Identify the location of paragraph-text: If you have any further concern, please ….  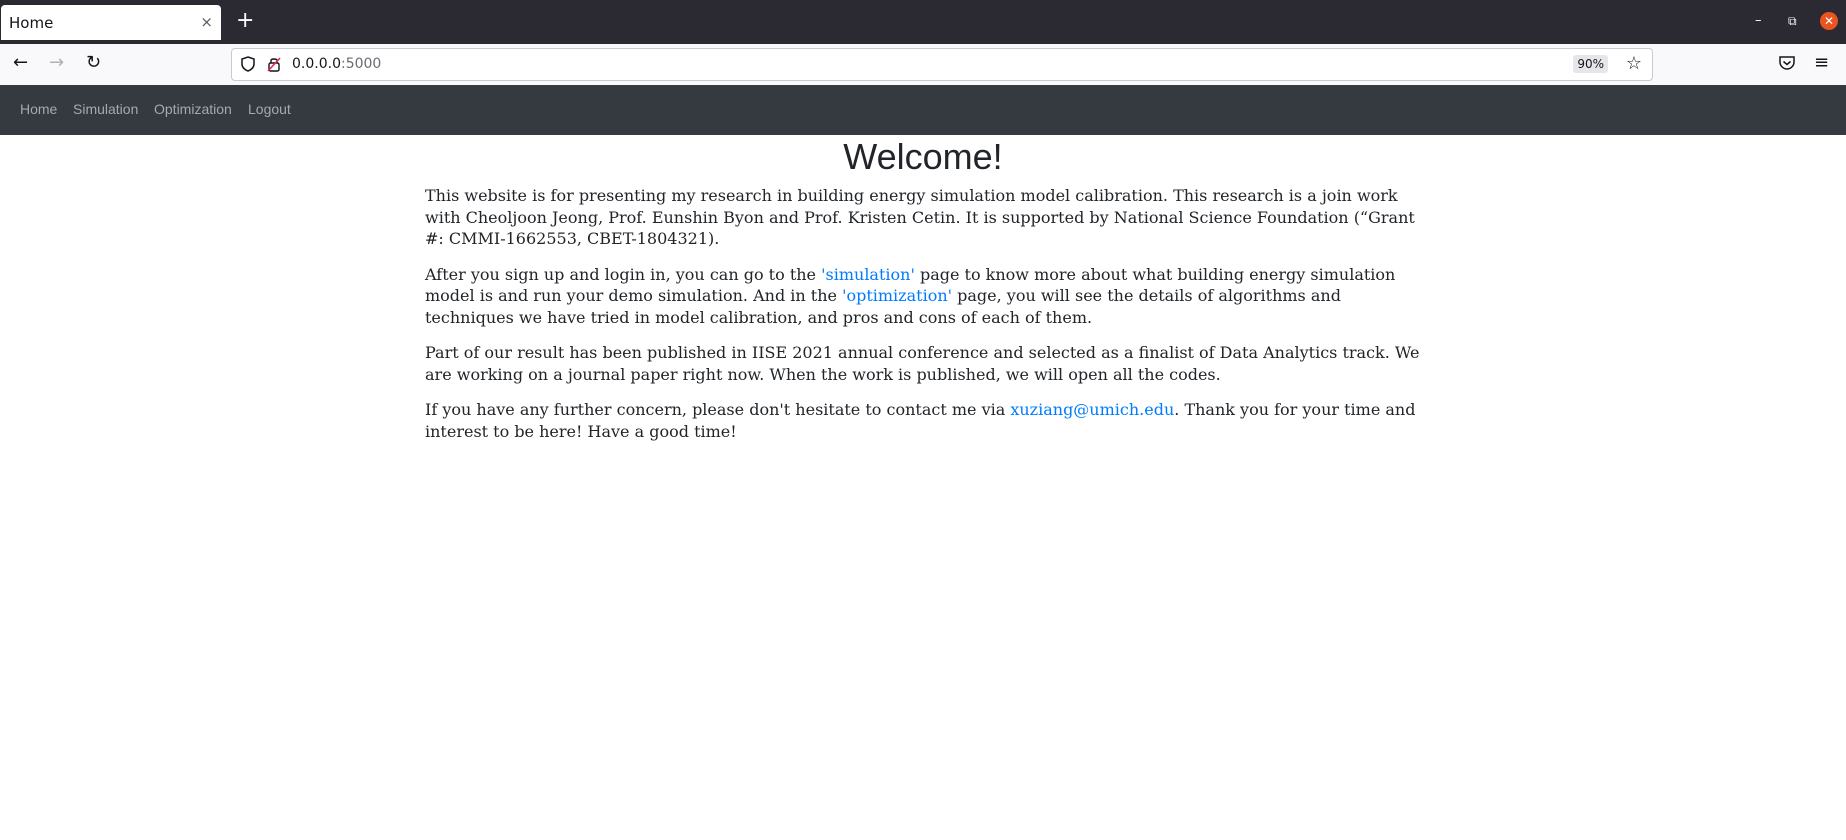
(718, 409).